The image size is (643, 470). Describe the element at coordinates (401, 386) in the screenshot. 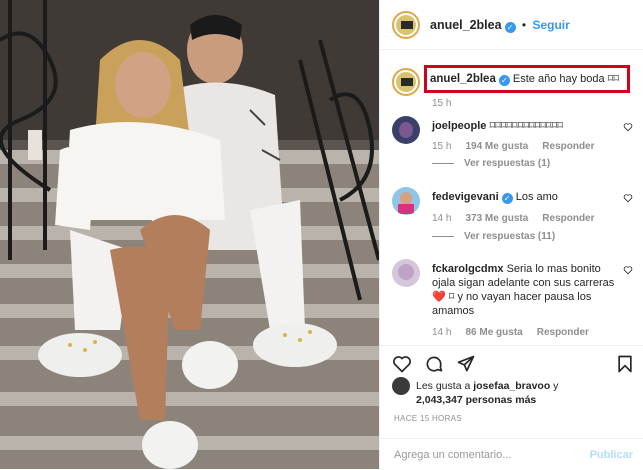

I see `liker-avatar` at that location.